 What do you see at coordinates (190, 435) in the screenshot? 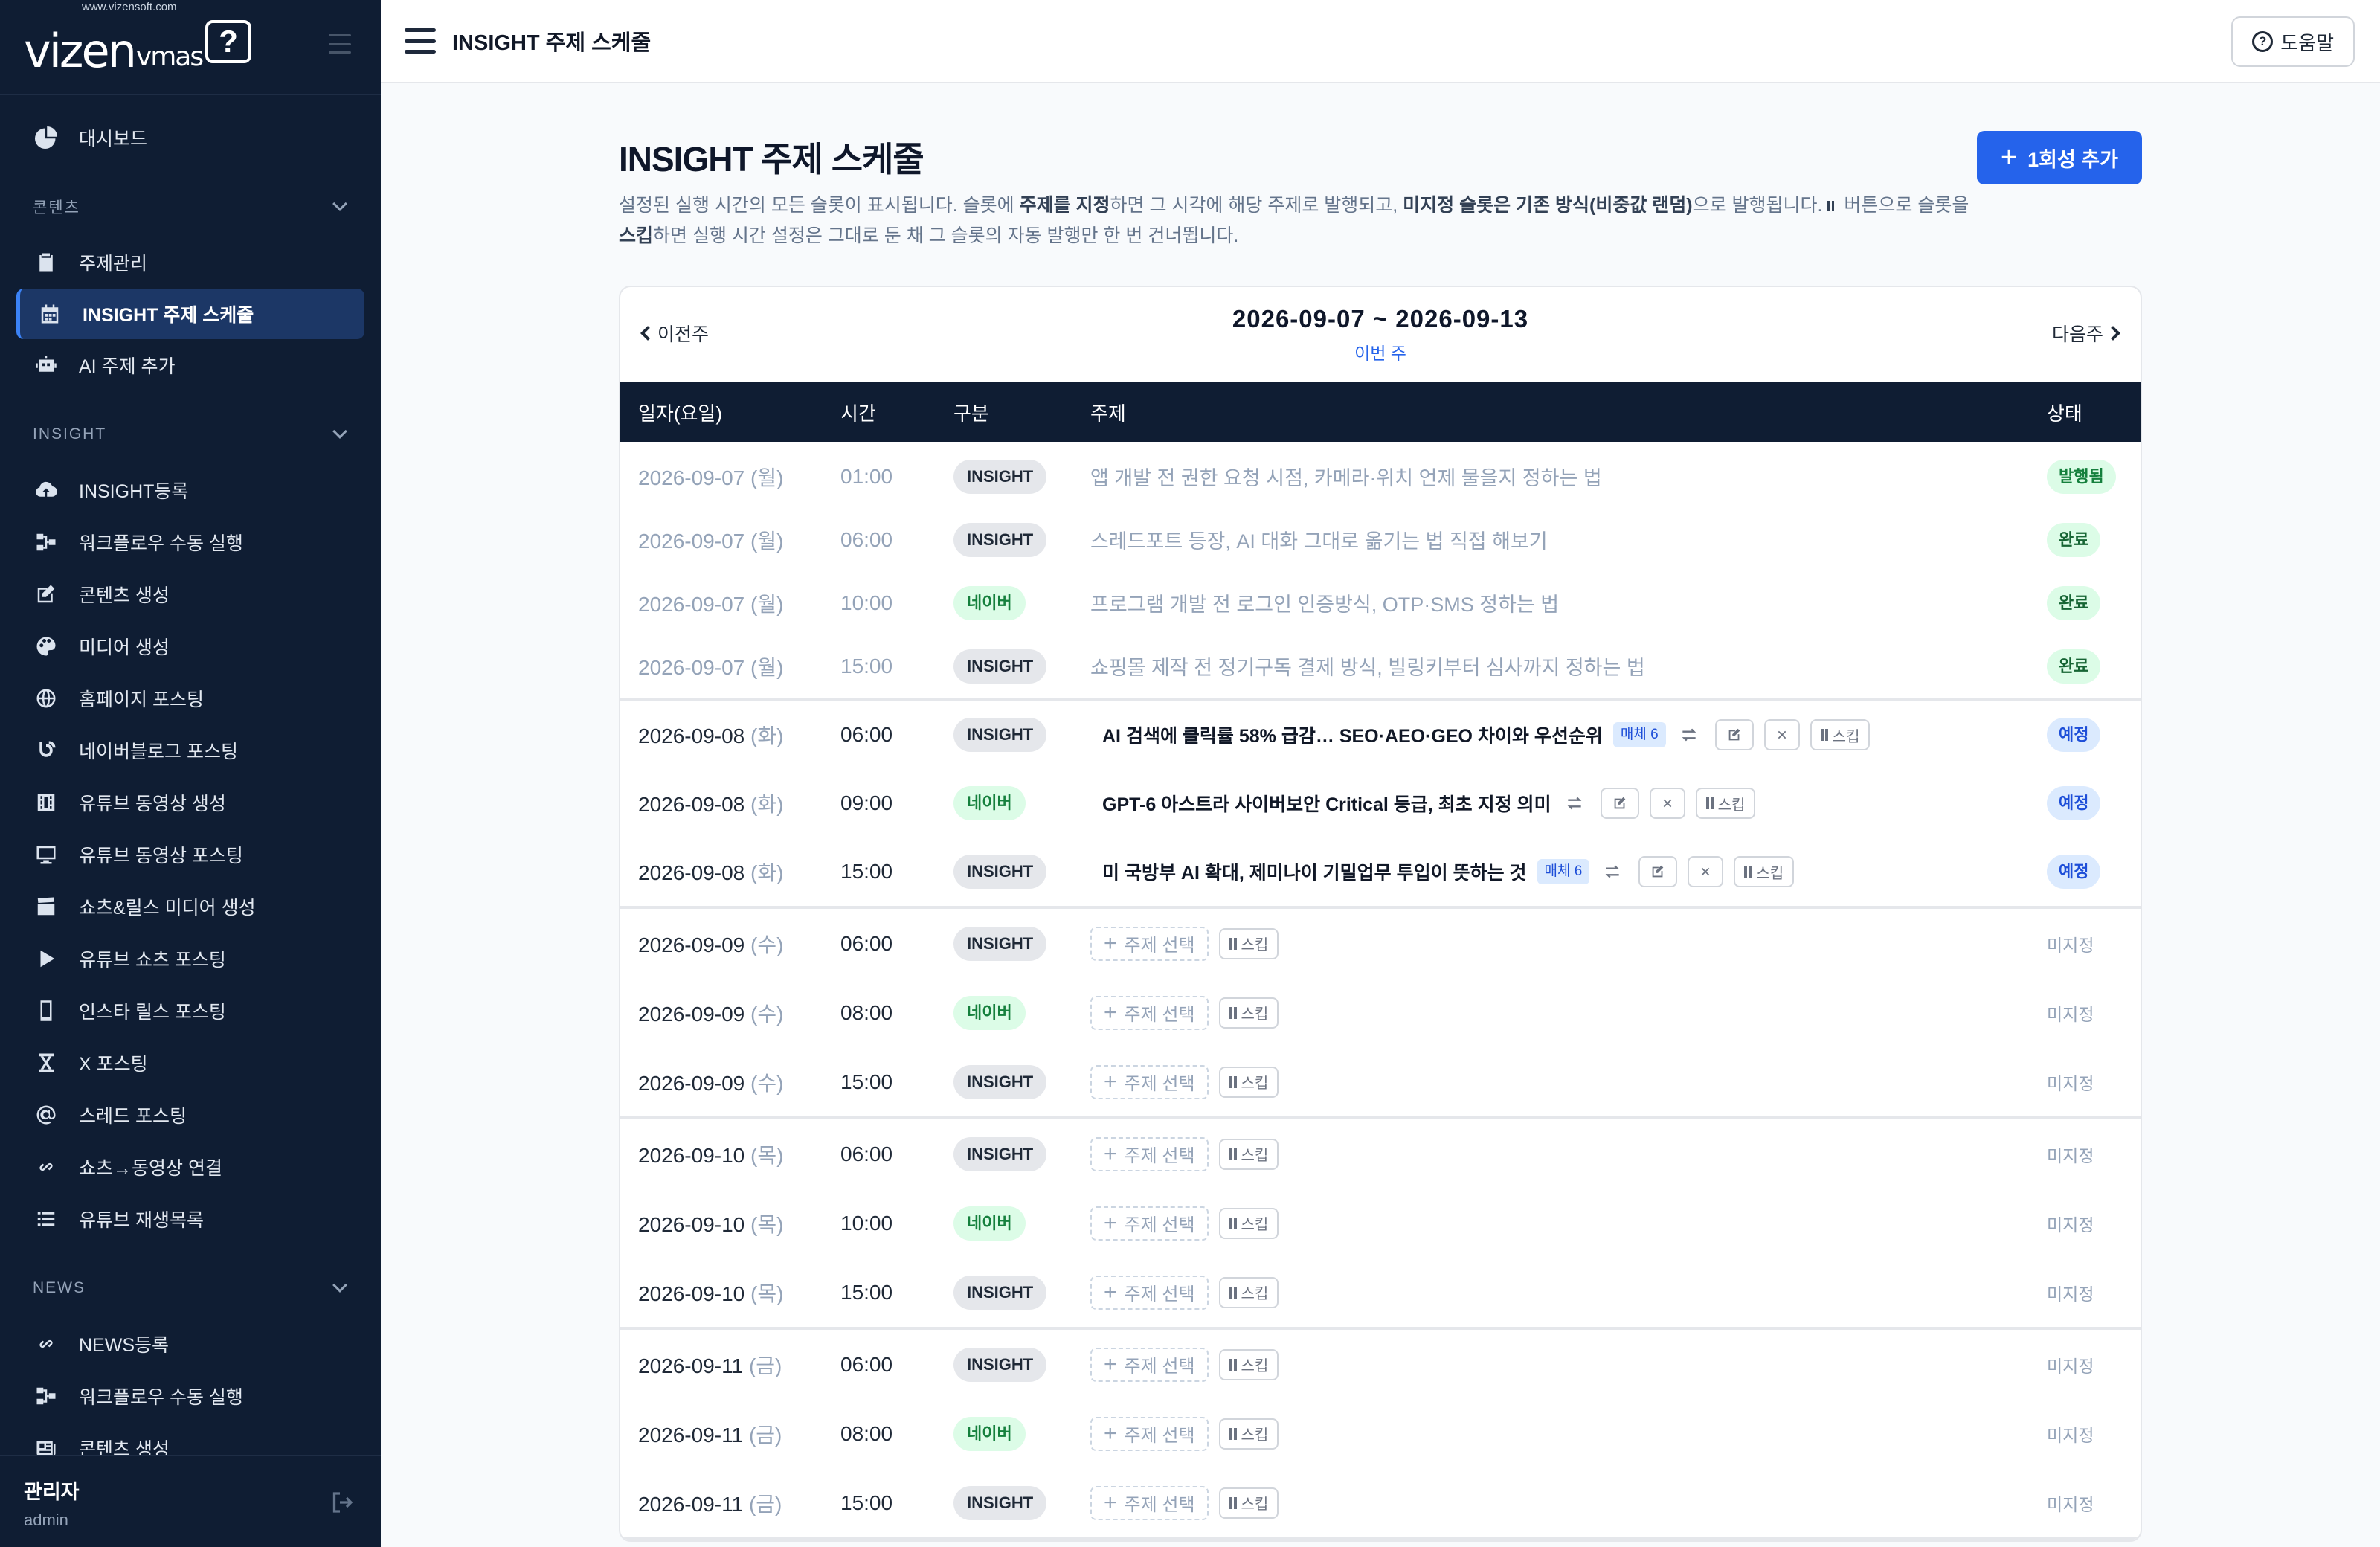
I see `sidebar-section-header: INSIGHT` at bounding box center [190, 435].